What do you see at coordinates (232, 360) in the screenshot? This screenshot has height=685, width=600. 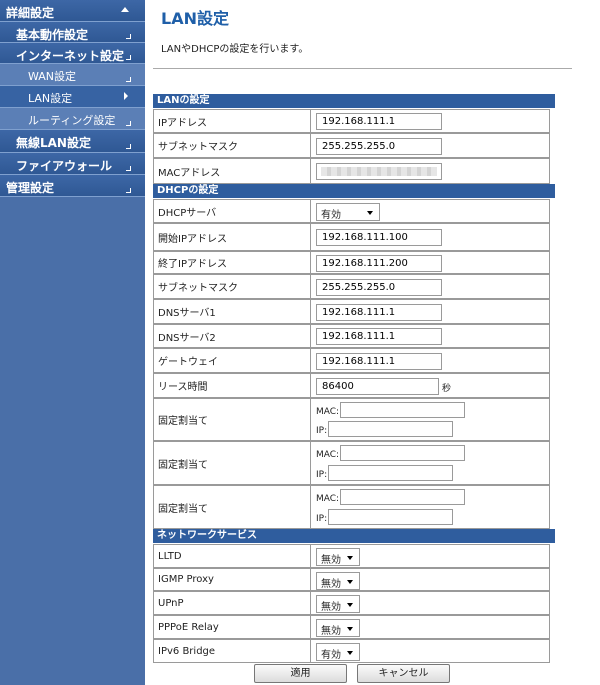 I see `row-label: ゲートウェイ` at bounding box center [232, 360].